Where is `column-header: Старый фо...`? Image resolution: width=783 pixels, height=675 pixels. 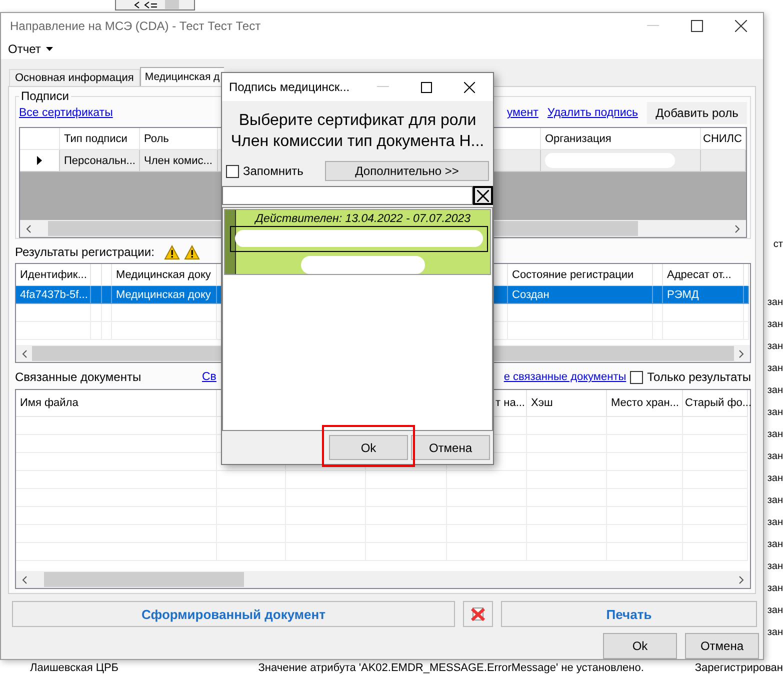 column-header: Старый фо... is located at coordinates (715, 403).